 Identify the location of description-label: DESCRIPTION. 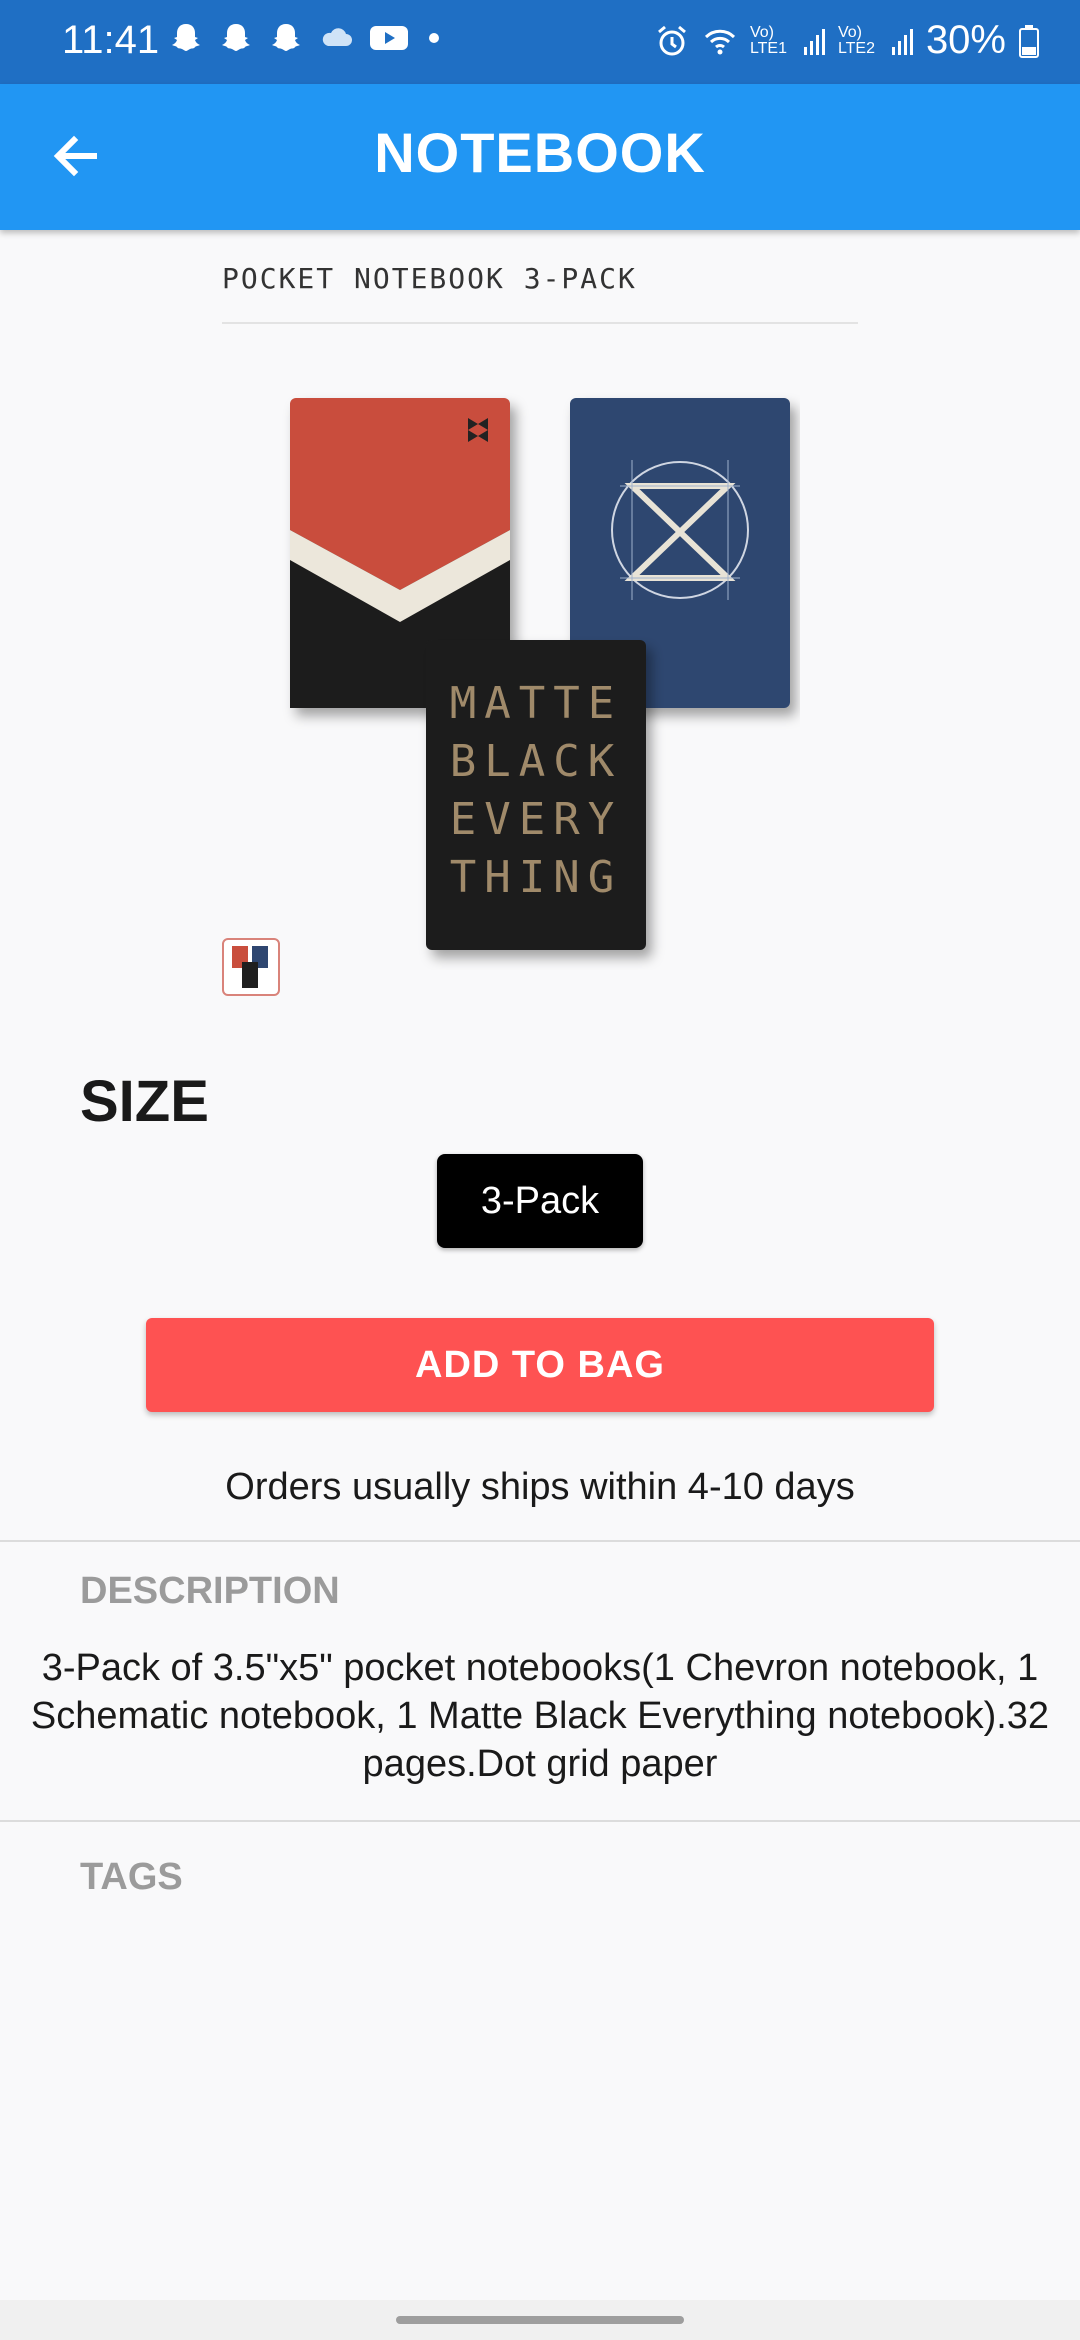
(210, 1591).